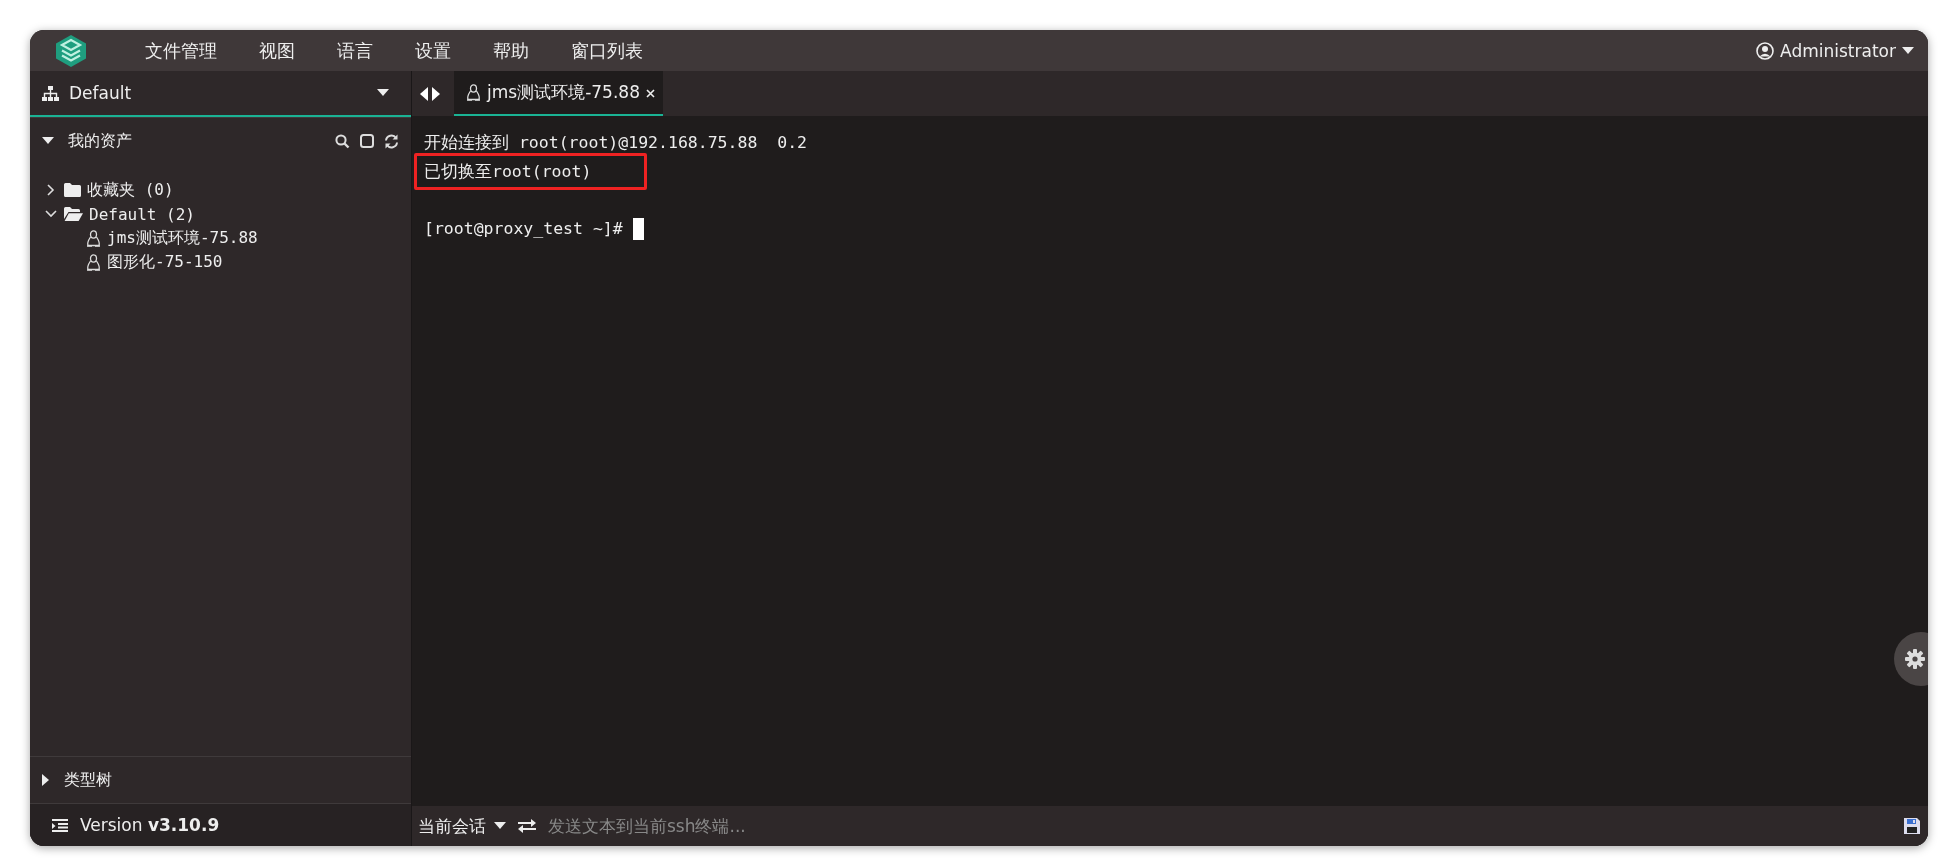 The height and width of the screenshot is (866, 1958). Describe the element at coordinates (130, 190) in the screenshot. I see `tree-item: 收藏夹 (0)` at that location.